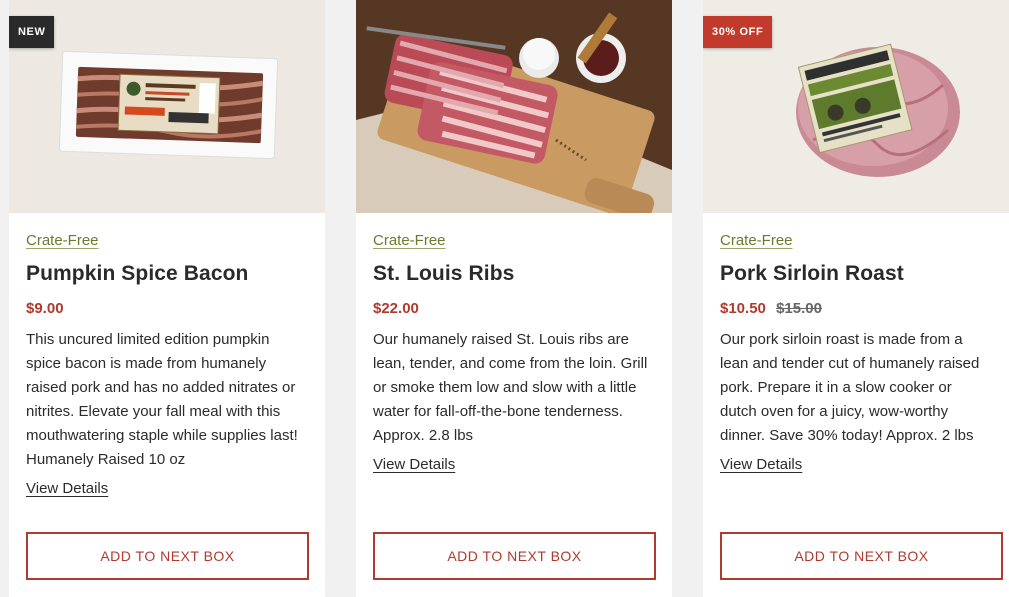  Describe the element at coordinates (396, 308) in the screenshot. I see `product-price: $22.00` at that location.